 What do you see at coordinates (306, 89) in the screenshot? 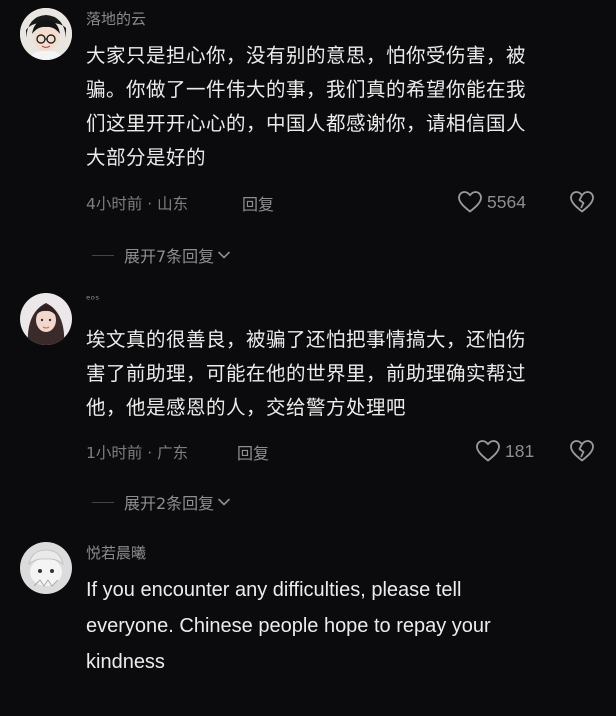
I see `comment-text-line: 骗。你做了一件伟大的事，我们真的希望你能在我` at bounding box center [306, 89].